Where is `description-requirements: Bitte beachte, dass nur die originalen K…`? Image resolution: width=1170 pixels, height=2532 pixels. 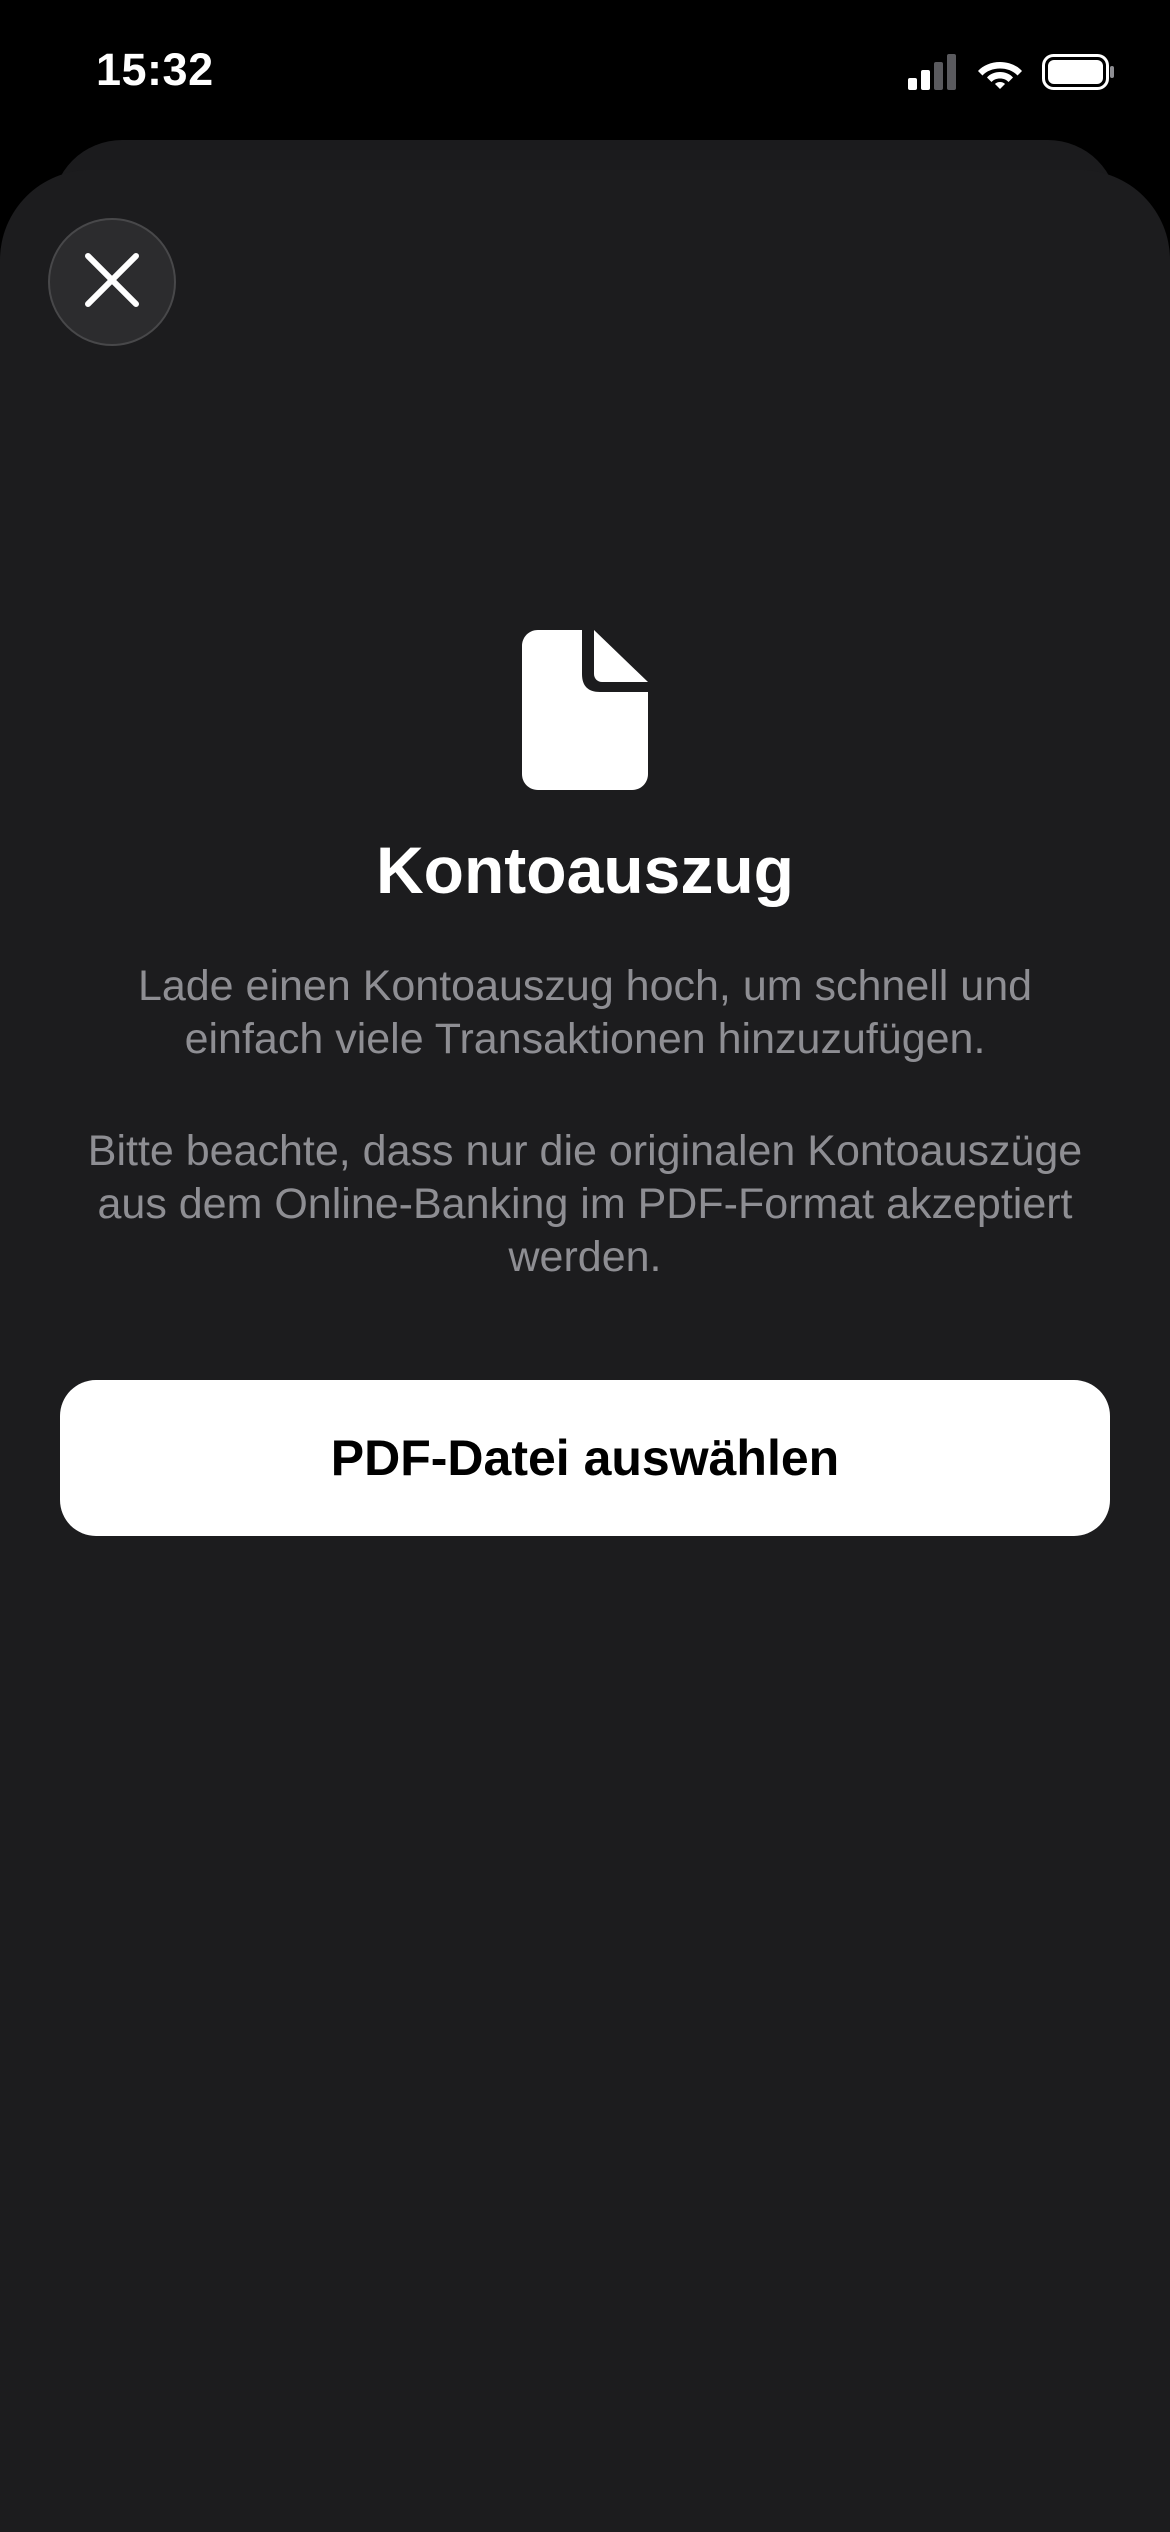 description-requirements: Bitte beachte, dass nur die originalen K… is located at coordinates (585, 1204).